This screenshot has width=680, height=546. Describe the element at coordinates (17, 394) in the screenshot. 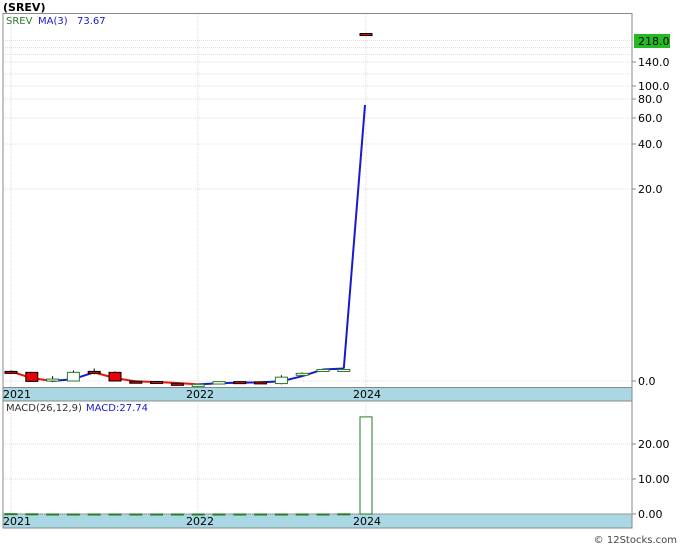

I see `price-x-tick-label: 2021` at that location.